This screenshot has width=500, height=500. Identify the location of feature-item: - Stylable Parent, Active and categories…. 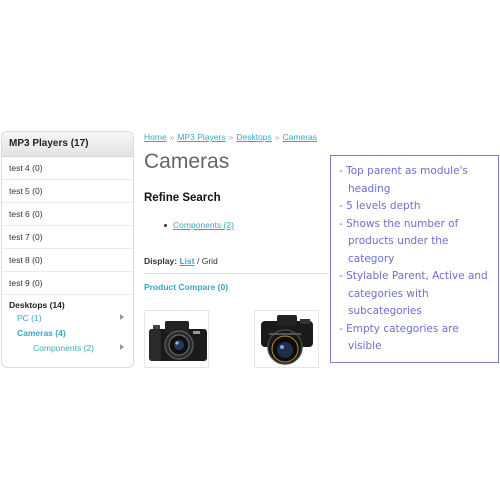
(413, 293).